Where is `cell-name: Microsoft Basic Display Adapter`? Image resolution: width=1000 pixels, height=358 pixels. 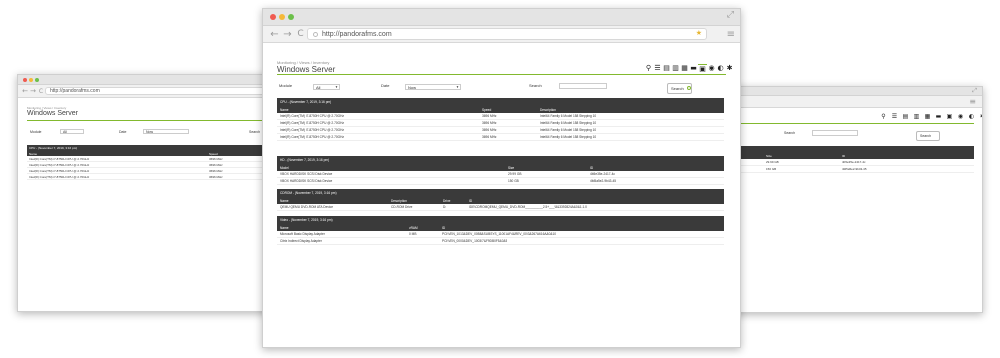
cell-name: Microsoft Basic Display Adapter is located at coordinates (302, 234).